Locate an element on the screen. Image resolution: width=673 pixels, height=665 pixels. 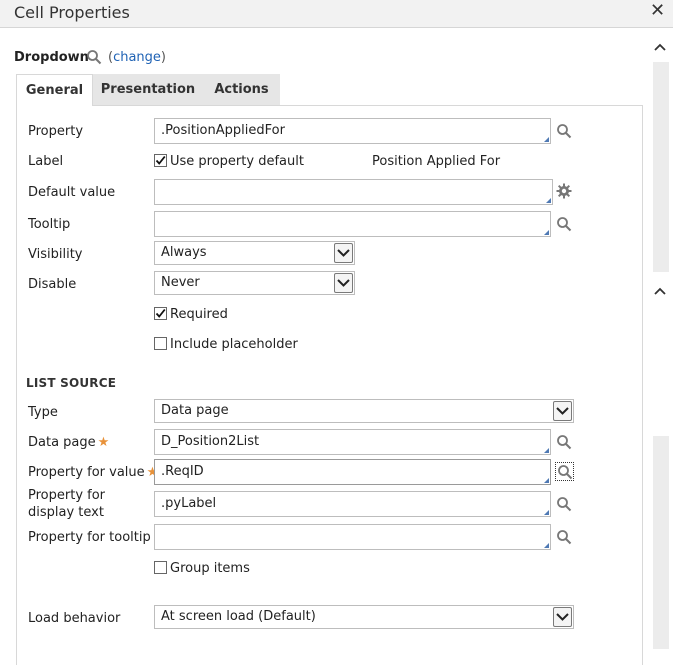
property-for-display-text-label: Property for display text is located at coordinates (67, 504).